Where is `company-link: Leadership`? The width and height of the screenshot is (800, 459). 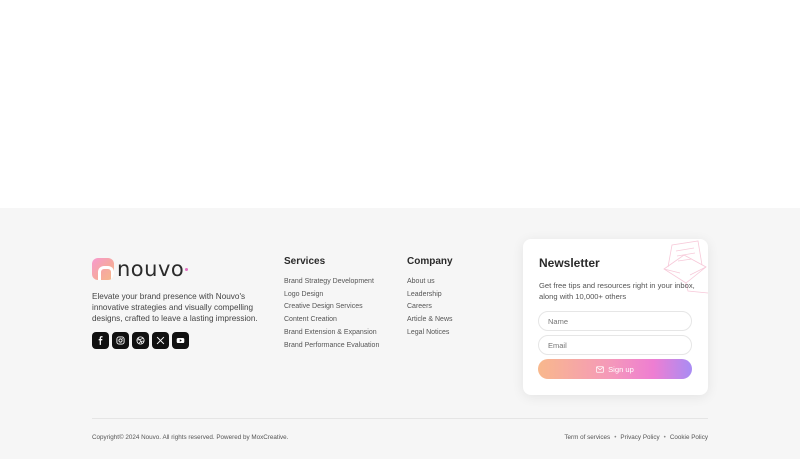 company-link: Leadership is located at coordinates (430, 295).